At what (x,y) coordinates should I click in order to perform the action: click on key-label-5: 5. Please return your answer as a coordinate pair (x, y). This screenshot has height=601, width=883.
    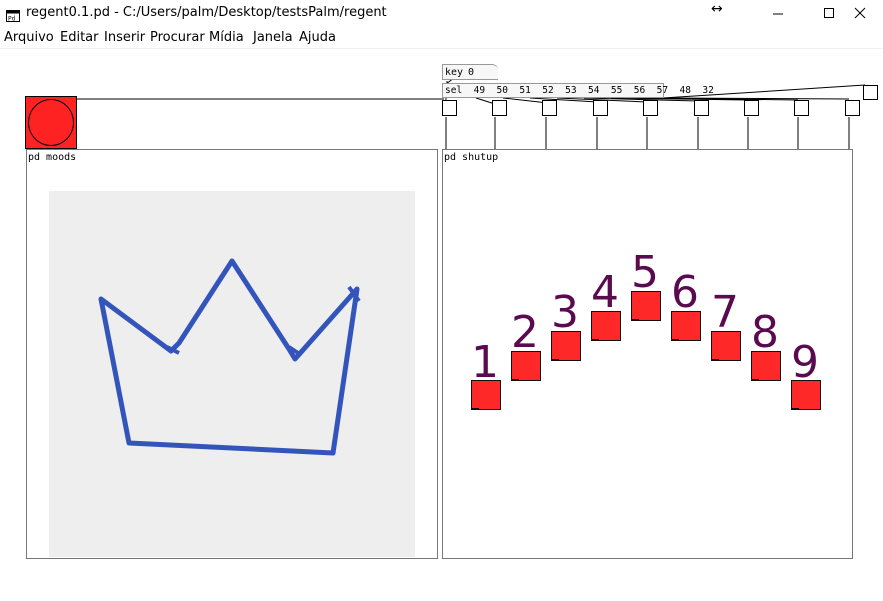
    Looking at the image, I should click on (645, 272).